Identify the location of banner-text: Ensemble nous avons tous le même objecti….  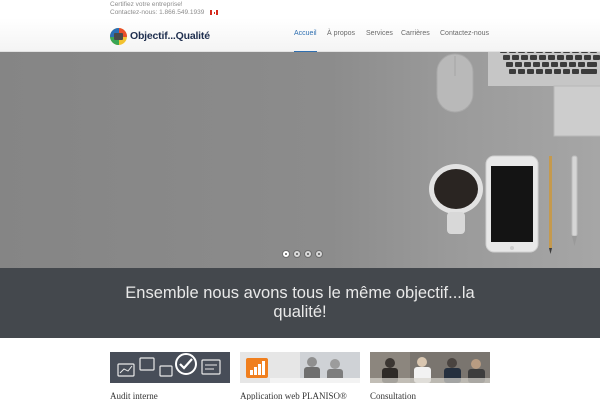
(300, 302).